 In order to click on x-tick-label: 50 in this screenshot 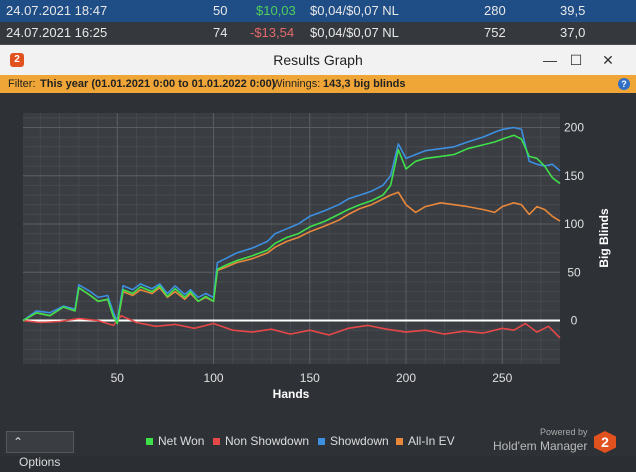, I will do `click(118, 378)`.